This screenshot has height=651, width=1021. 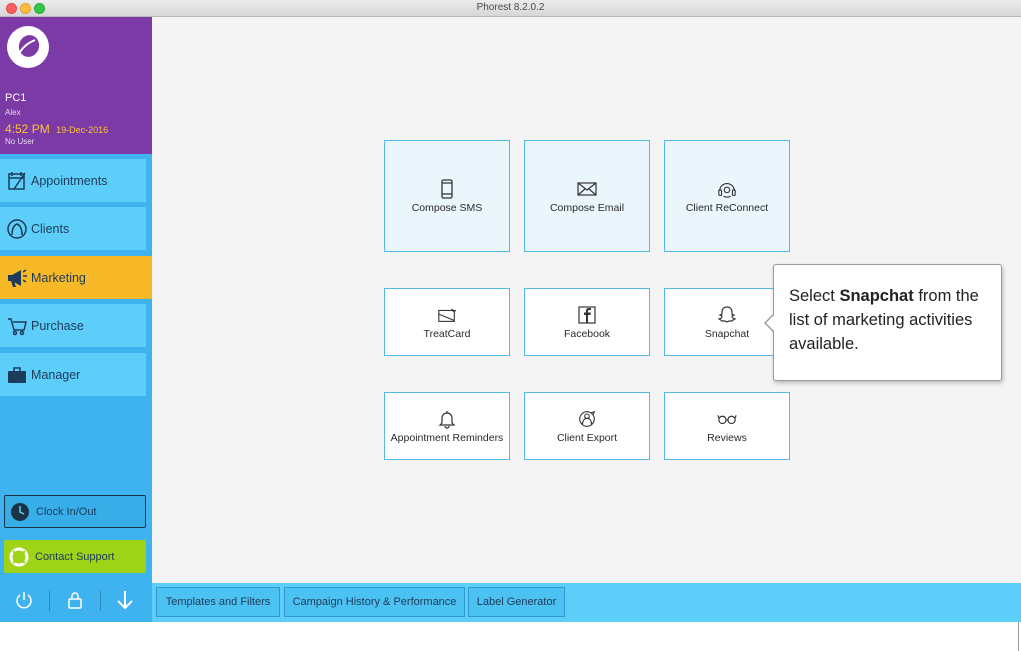 What do you see at coordinates (587, 333) in the screenshot?
I see `facebook-label: Facebook` at bounding box center [587, 333].